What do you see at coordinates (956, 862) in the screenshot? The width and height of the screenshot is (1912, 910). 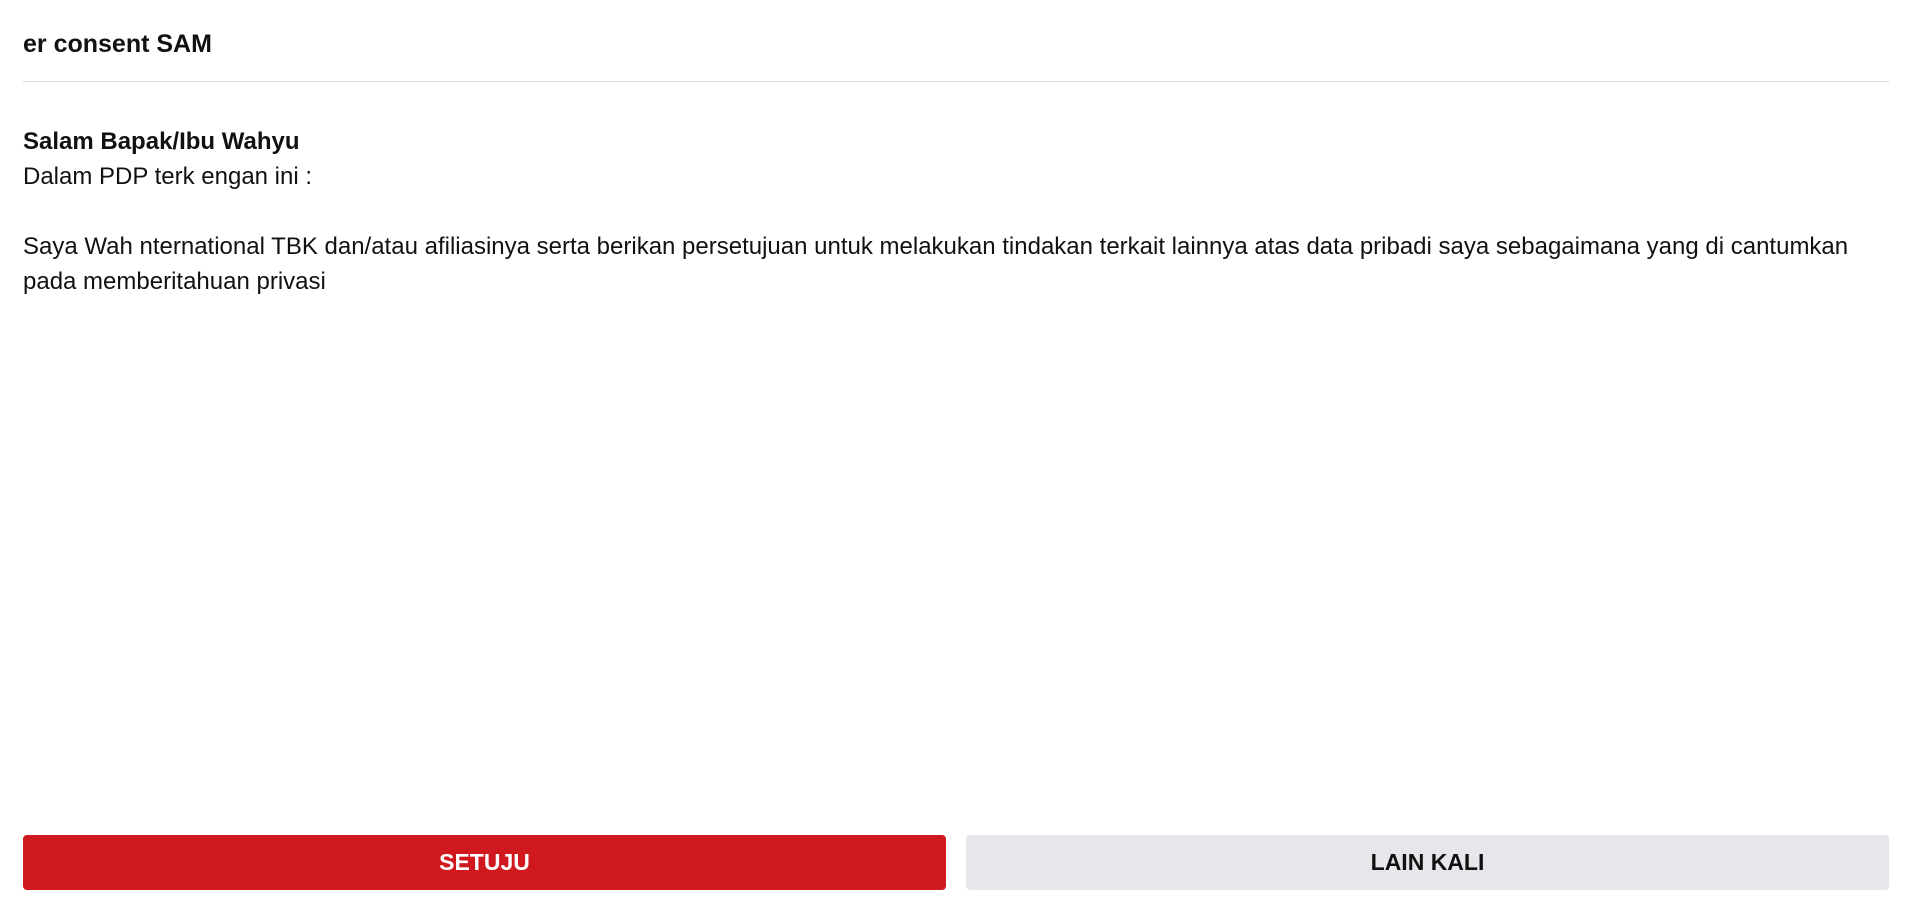 I see `action-bar: SETUJU LAIN KALI` at bounding box center [956, 862].